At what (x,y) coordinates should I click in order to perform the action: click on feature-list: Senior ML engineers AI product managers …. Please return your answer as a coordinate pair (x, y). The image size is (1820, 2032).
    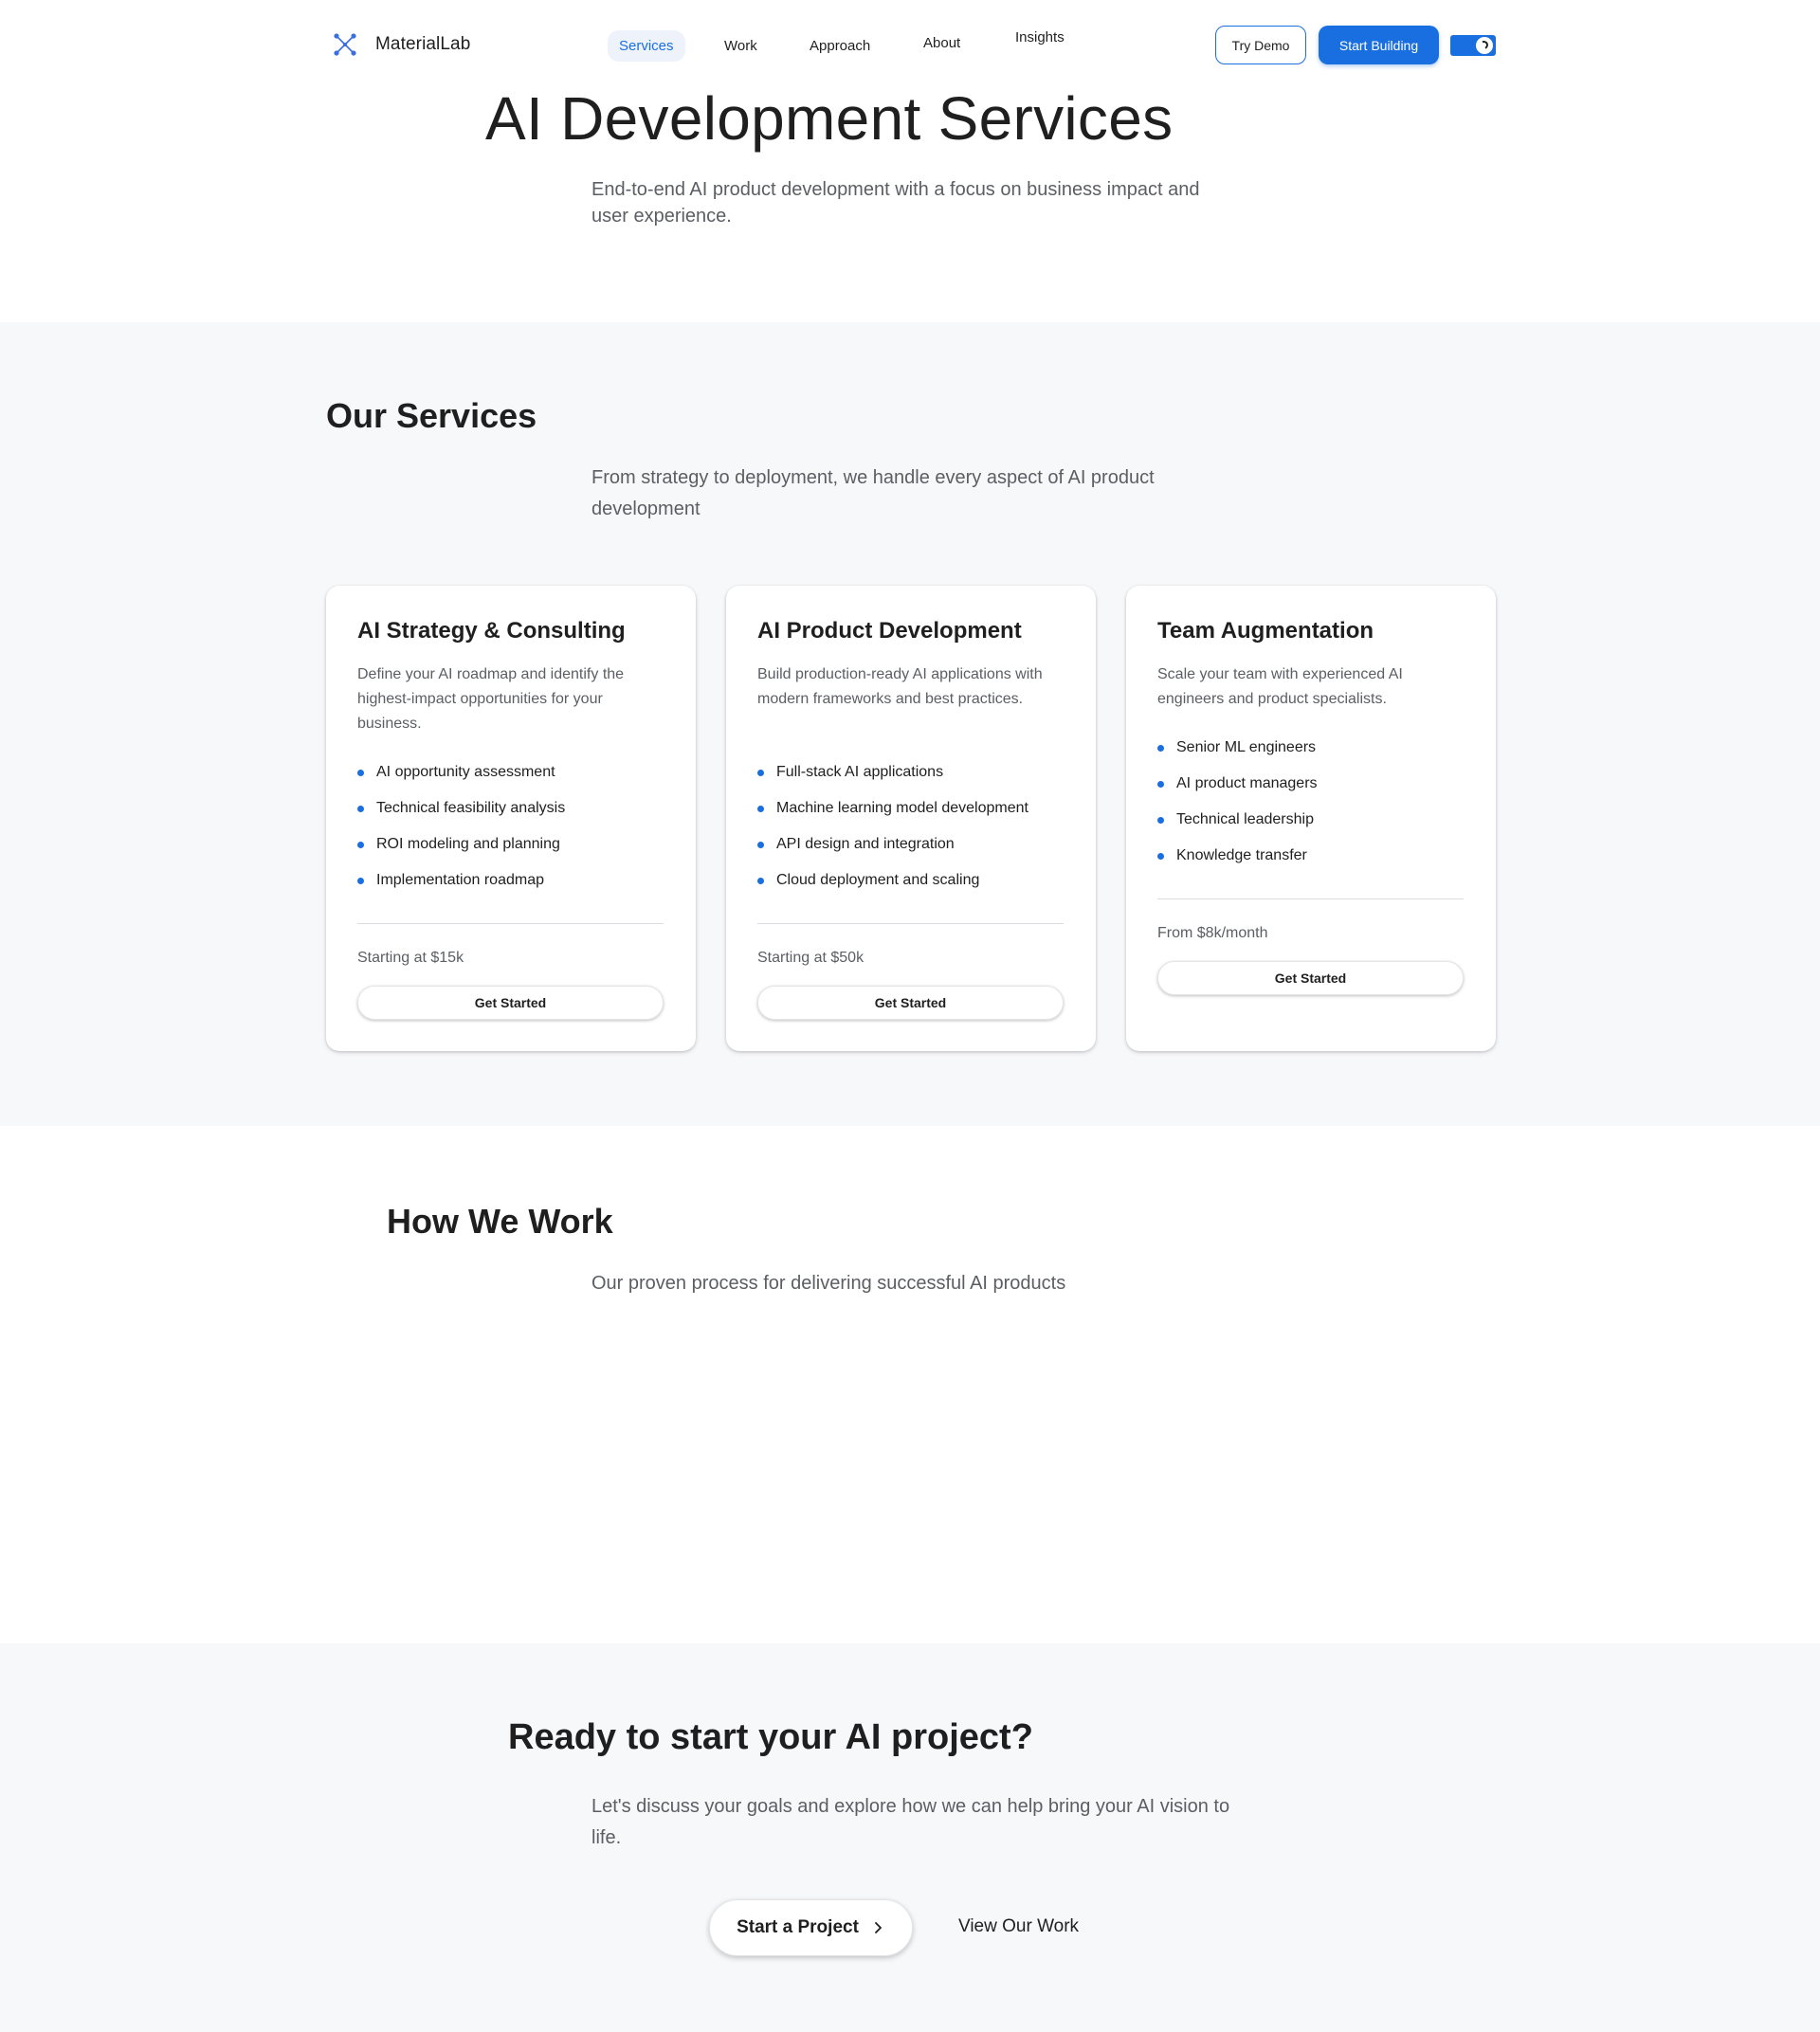
    Looking at the image, I should click on (1237, 809).